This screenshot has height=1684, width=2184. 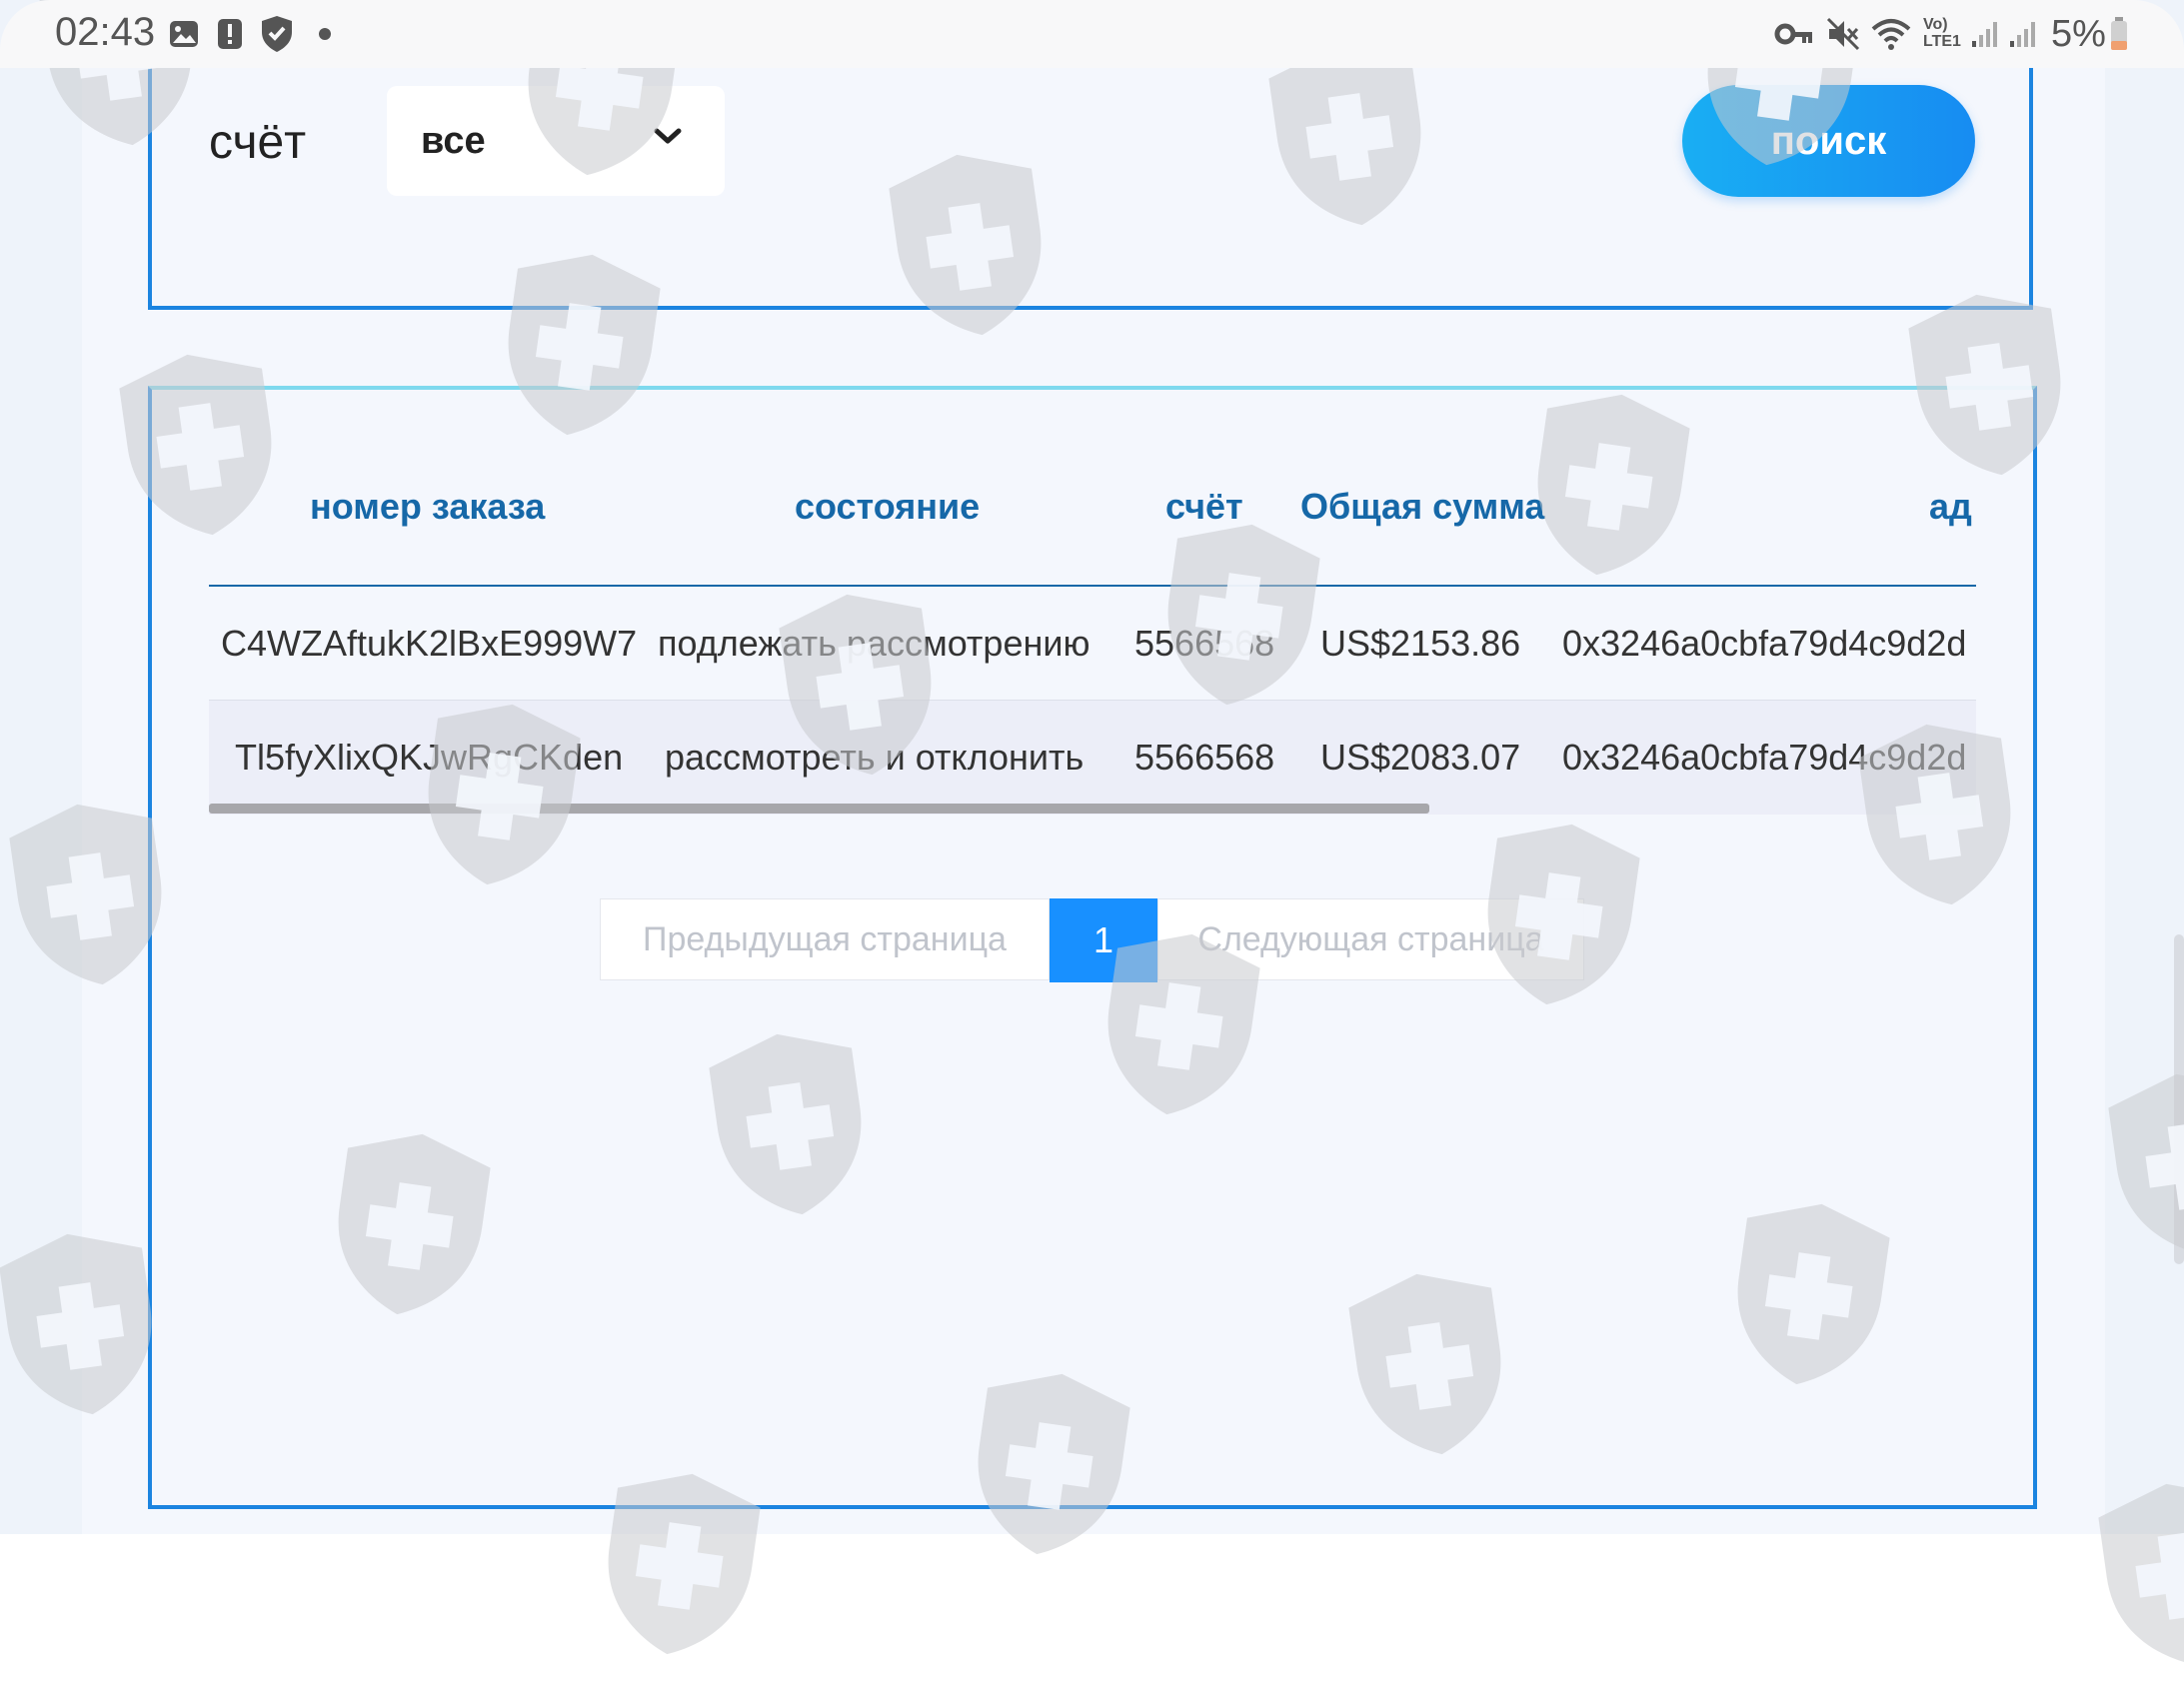 What do you see at coordinates (1103, 940) in the screenshot?
I see `page-1-button: 1` at bounding box center [1103, 940].